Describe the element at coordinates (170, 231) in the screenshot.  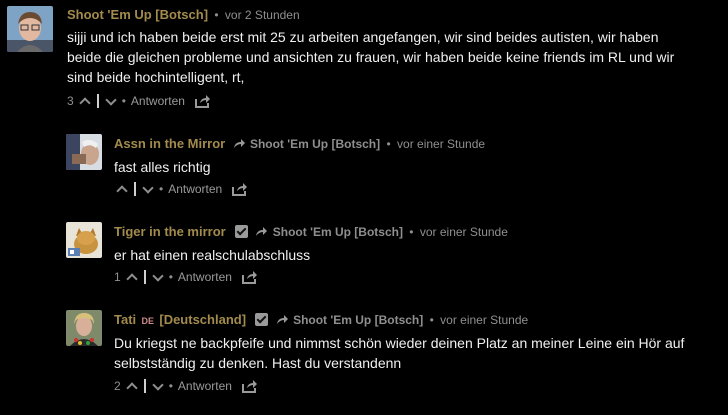
I see `author-name: Tiger in the mirror` at that location.